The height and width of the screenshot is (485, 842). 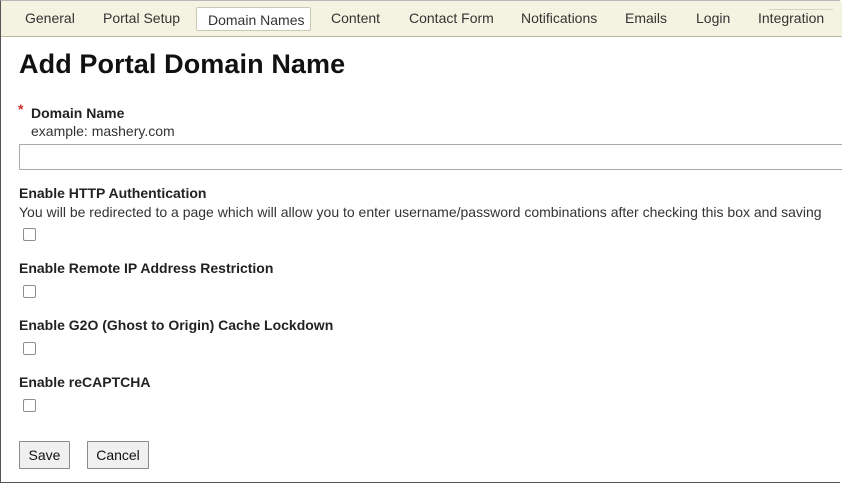 What do you see at coordinates (355, 18) in the screenshot?
I see `tab-content: Content` at bounding box center [355, 18].